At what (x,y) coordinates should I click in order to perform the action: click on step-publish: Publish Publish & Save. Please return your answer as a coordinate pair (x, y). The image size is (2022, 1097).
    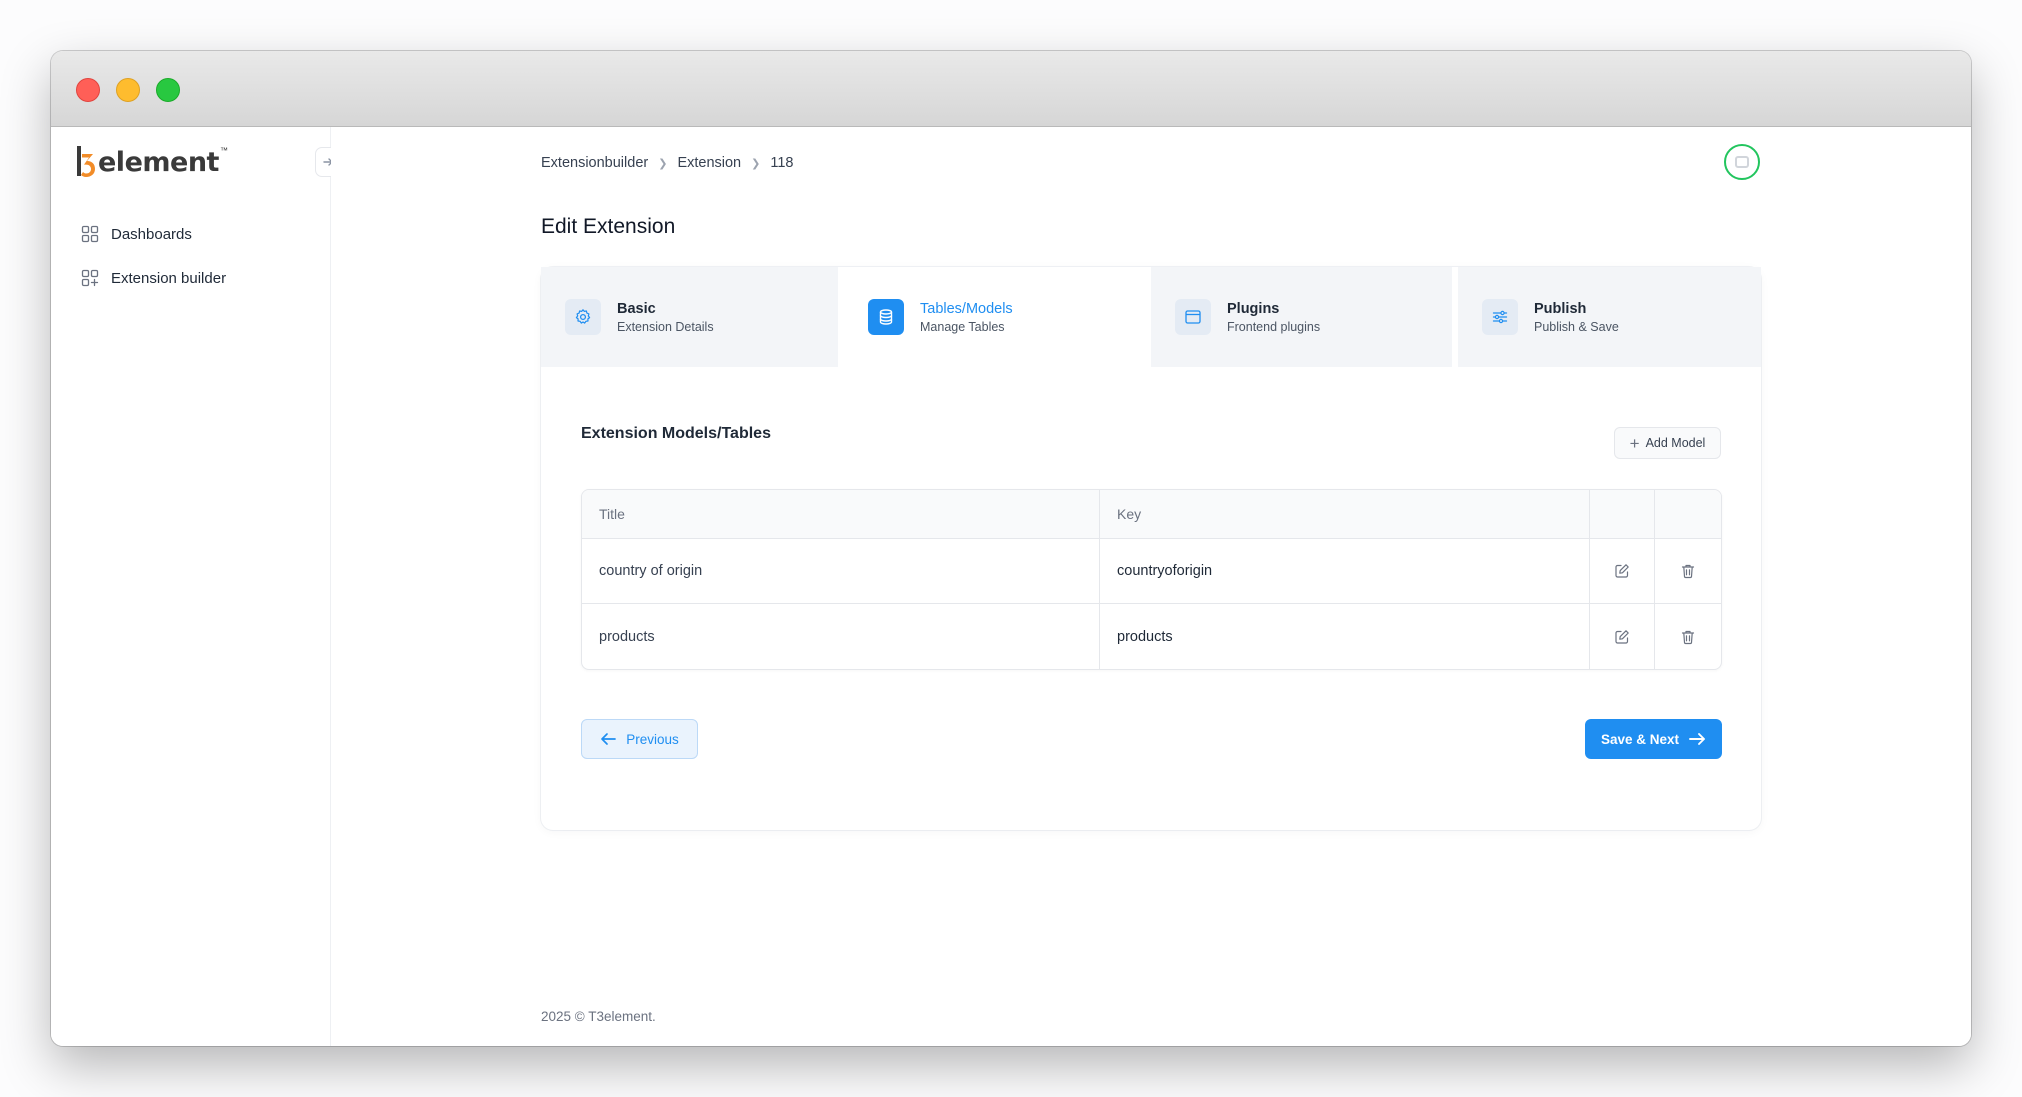
    Looking at the image, I should click on (1609, 317).